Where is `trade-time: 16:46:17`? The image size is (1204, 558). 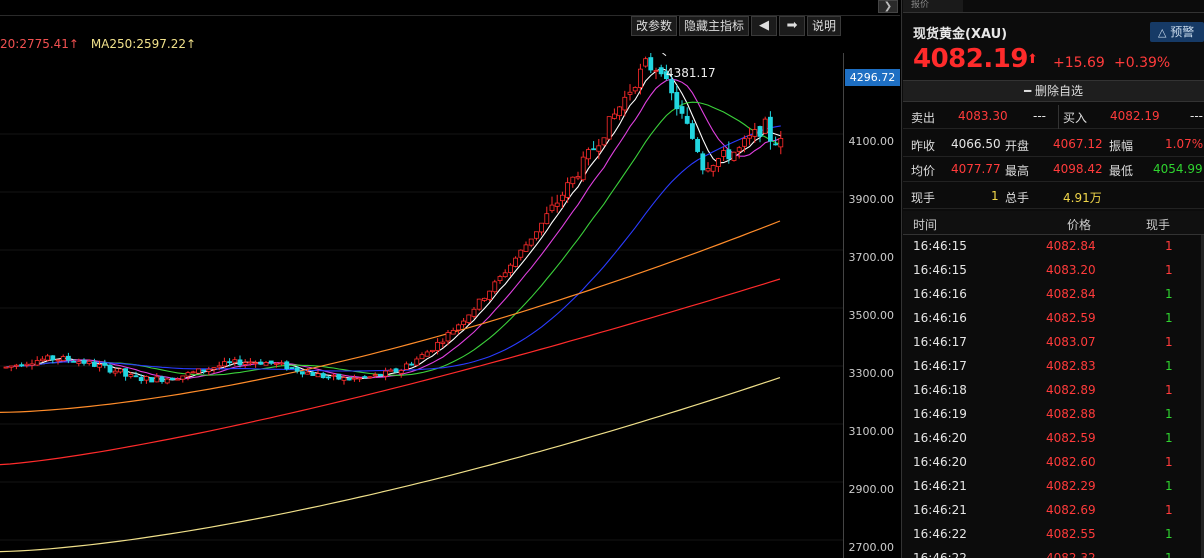 trade-time: 16:46:17 is located at coordinates (940, 342).